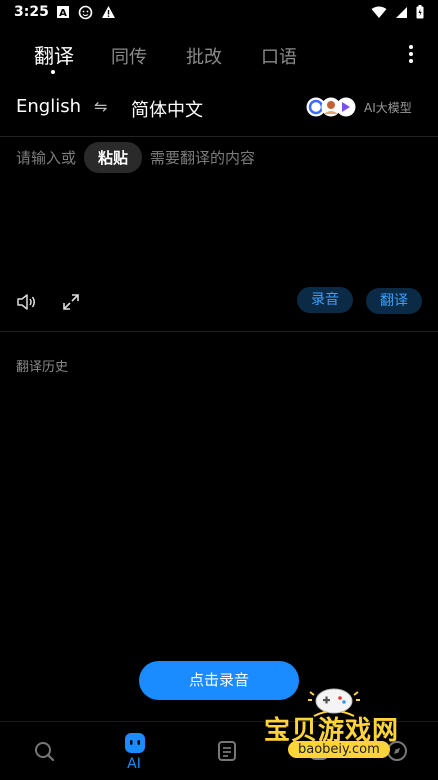  Describe the element at coordinates (350, 732) in the screenshot. I see `watermark-logo: 宝贝游戏网 baobeiy.com` at that location.